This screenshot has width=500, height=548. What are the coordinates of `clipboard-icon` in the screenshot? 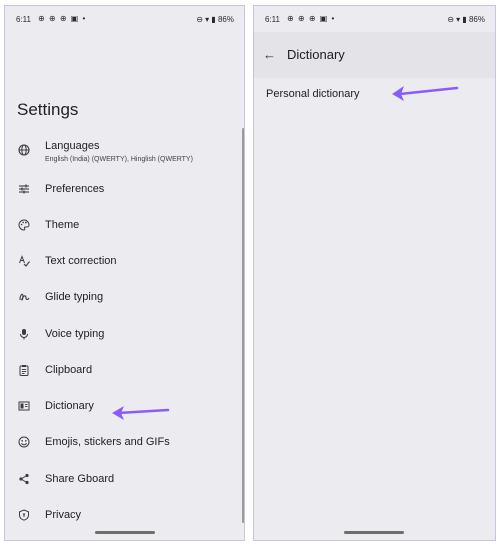 It's located at (24, 371).